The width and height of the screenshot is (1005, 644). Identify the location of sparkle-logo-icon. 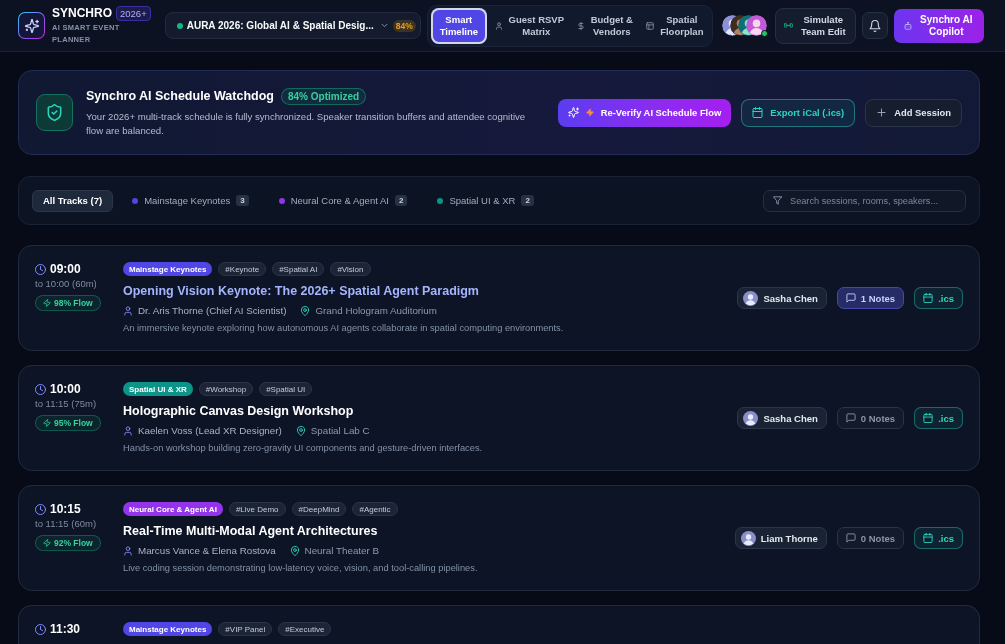
(31, 25).